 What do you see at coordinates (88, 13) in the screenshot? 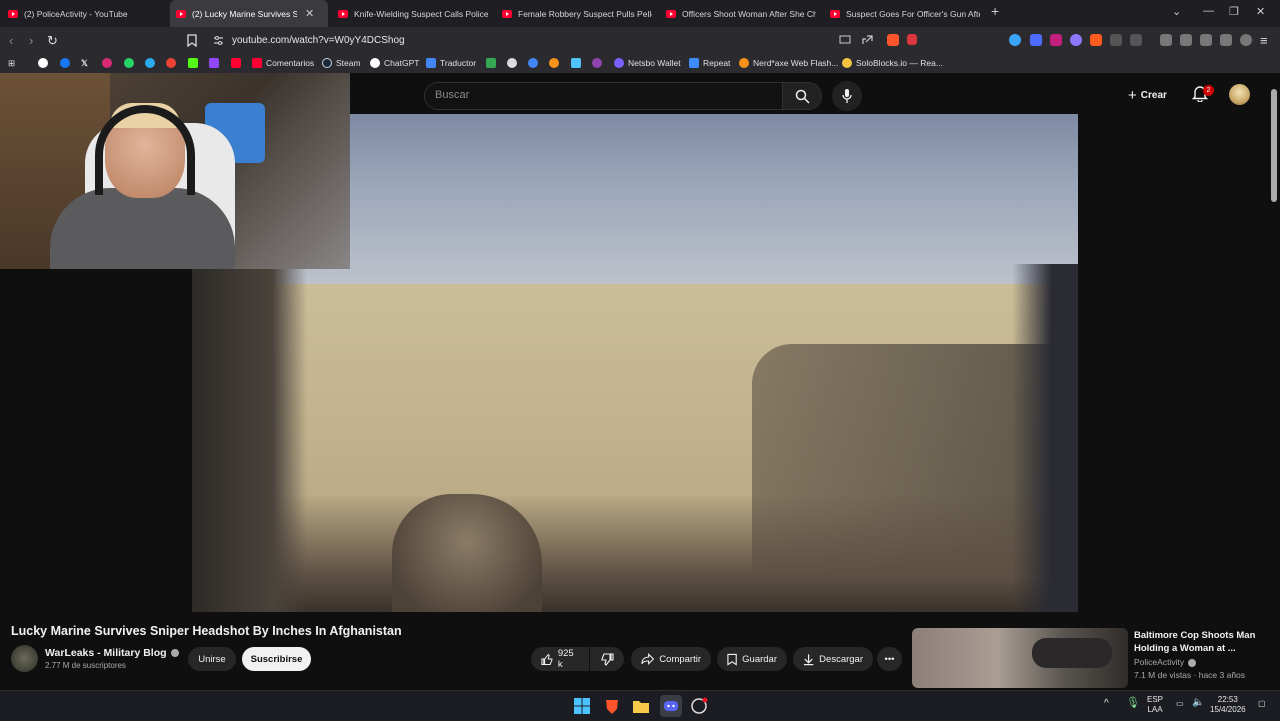
I see `tab-policeactivity: (2) PoliceActivity - YouTube` at bounding box center [88, 13].